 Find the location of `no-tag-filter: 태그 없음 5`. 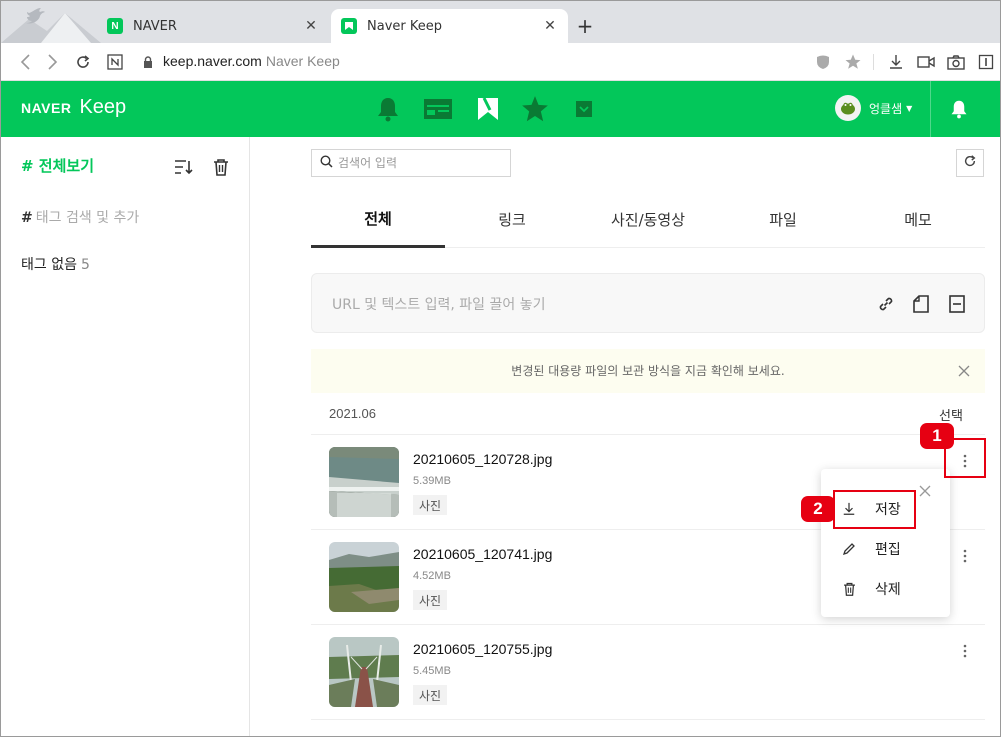

no-tag-filter: 태그 없음 5 is located at coordinates (55, 264).